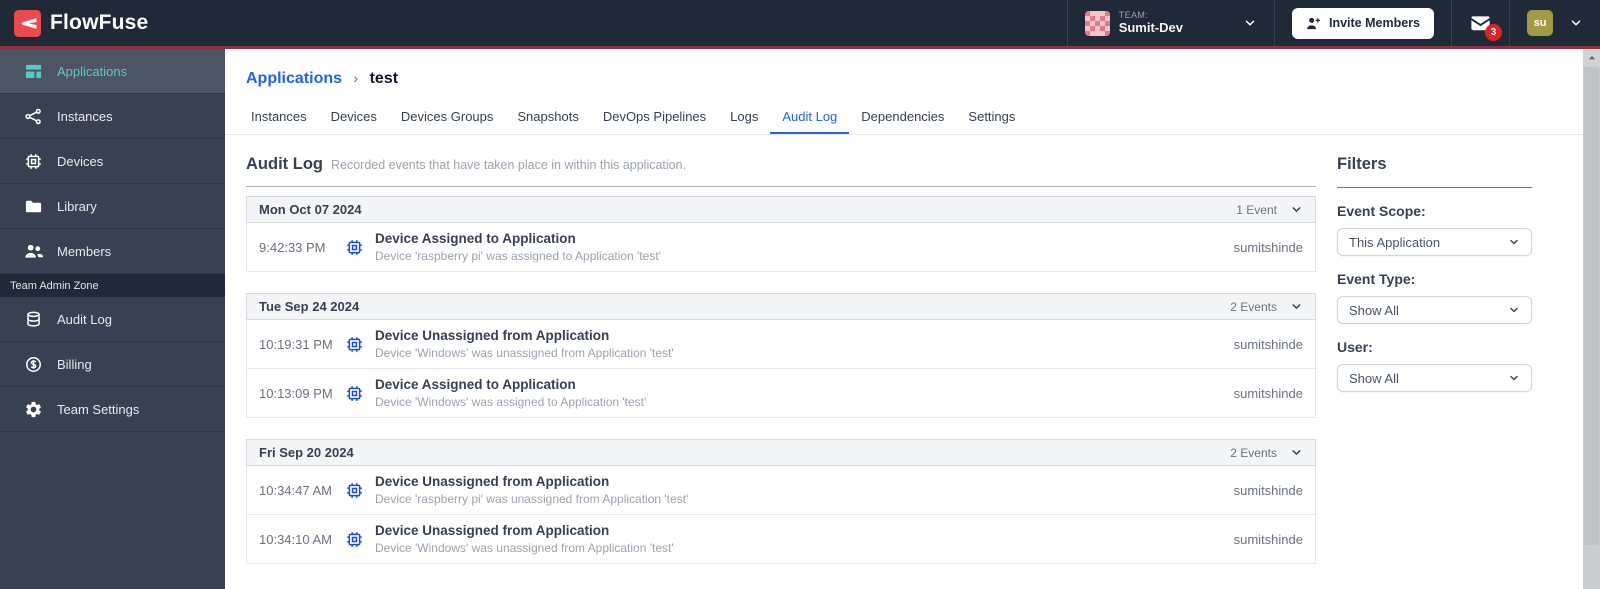 This screenshot has height=589, width=1600. I want to click on breadcrumb-applications-link: Applications, so click(294, 78).